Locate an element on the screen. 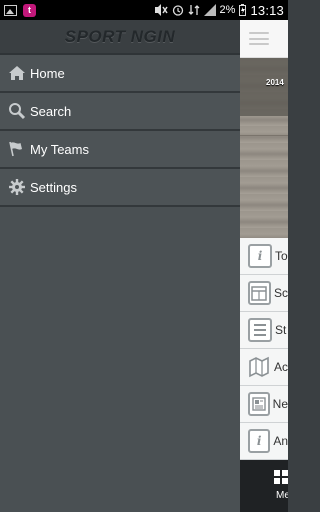 This screenshot has width=320, height=512. status-bar: t 2% 13:13 is located at coordinates (144, 10).